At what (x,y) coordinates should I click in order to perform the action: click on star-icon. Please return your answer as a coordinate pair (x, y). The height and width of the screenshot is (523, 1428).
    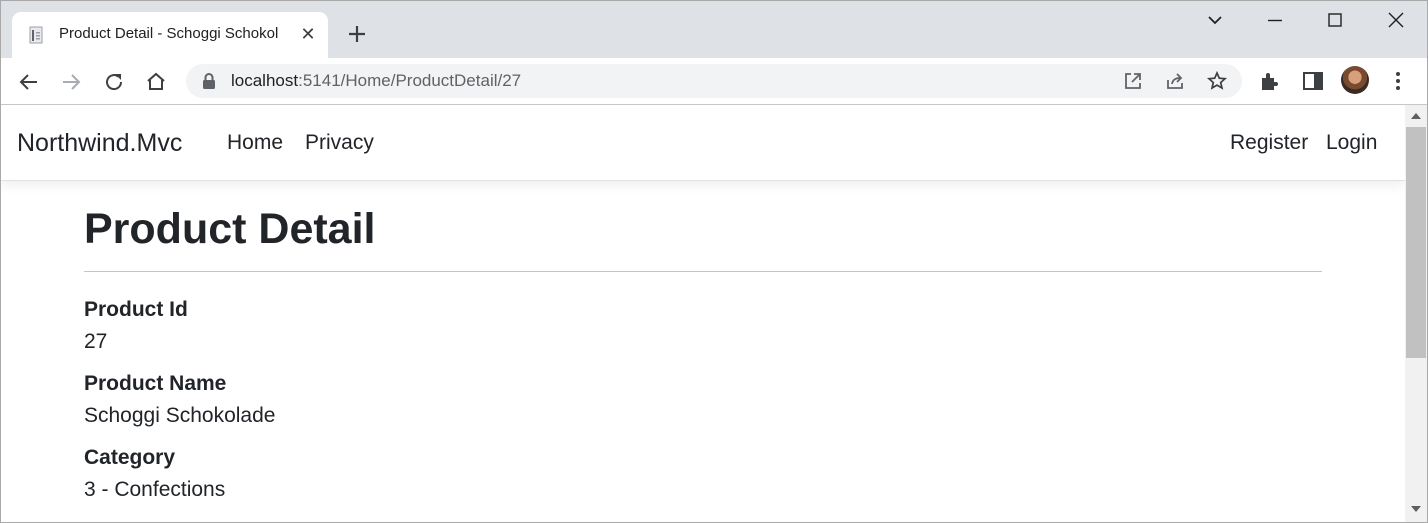
    Looking at the image, I should click on (1217, 81).